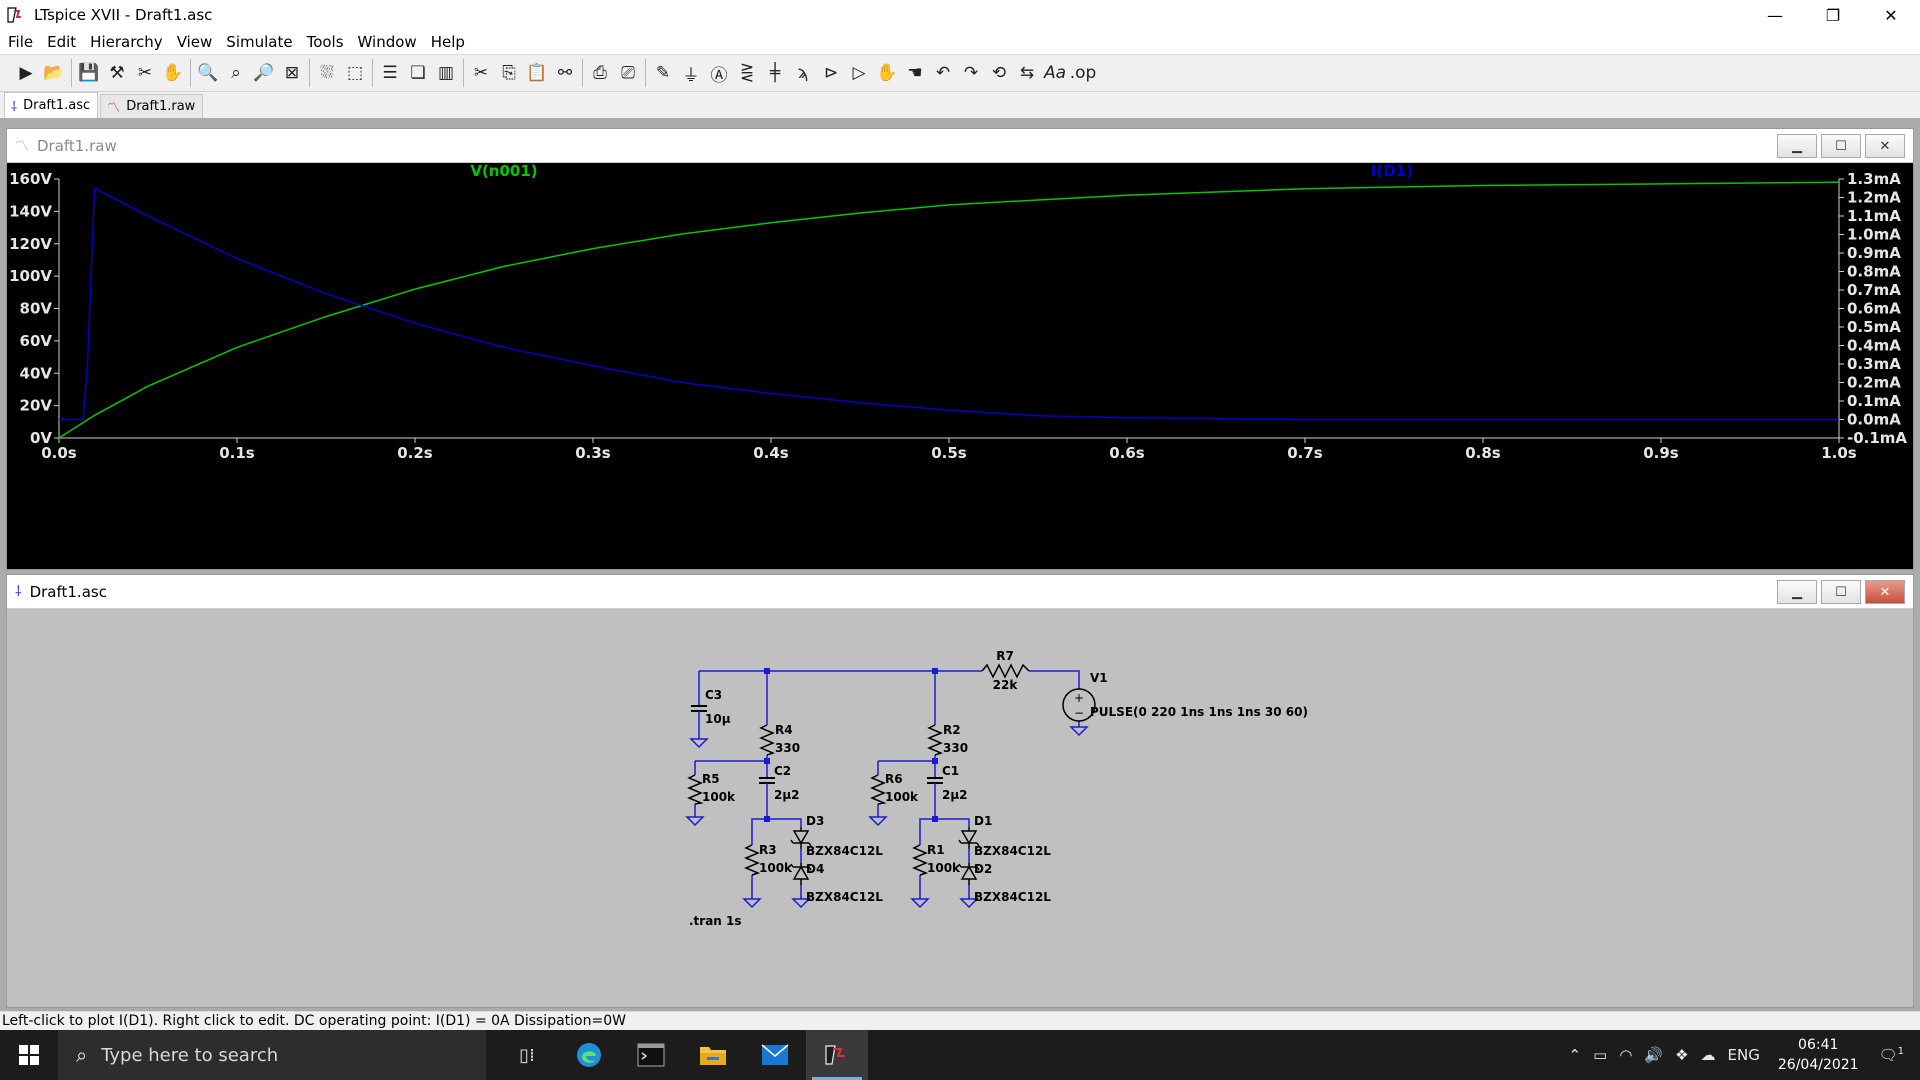 This screenshot has width=1920, height=1080. I want to click on terminal-icon, so click(651, 1055).